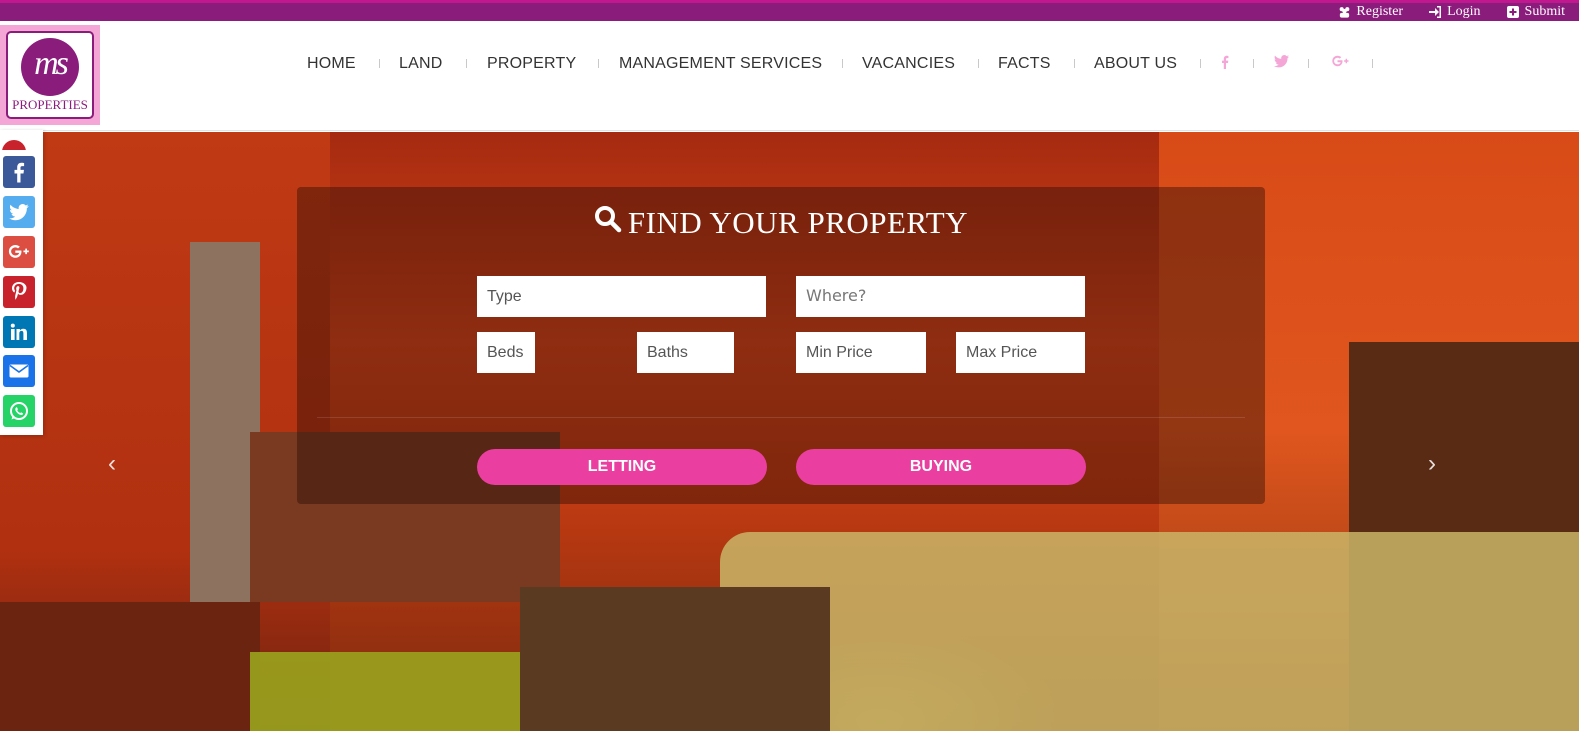 This screenshot has height=731, width=1579. What do you see at coordinates (675, 659) in the screenshot?
I see `hero-image-table` at bounding box center [675, 659].